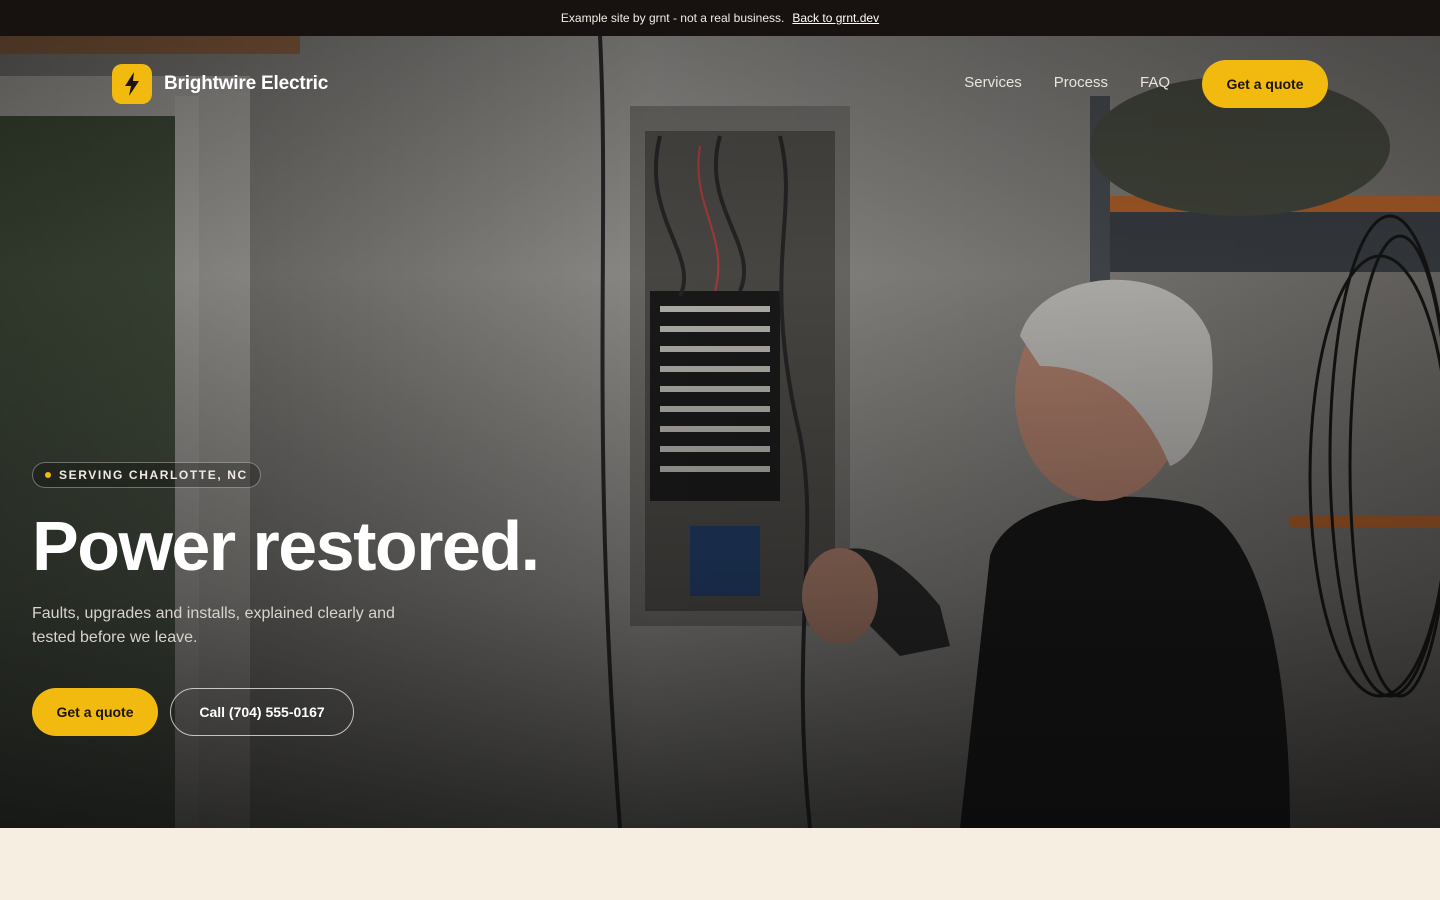 The height and width of the screenshot is (900, 1440). What do you see at coordinates (95, 712) in the screenshot?
I see `hero-get-quote-button: Get a quote` at bounding box center [95, 712].